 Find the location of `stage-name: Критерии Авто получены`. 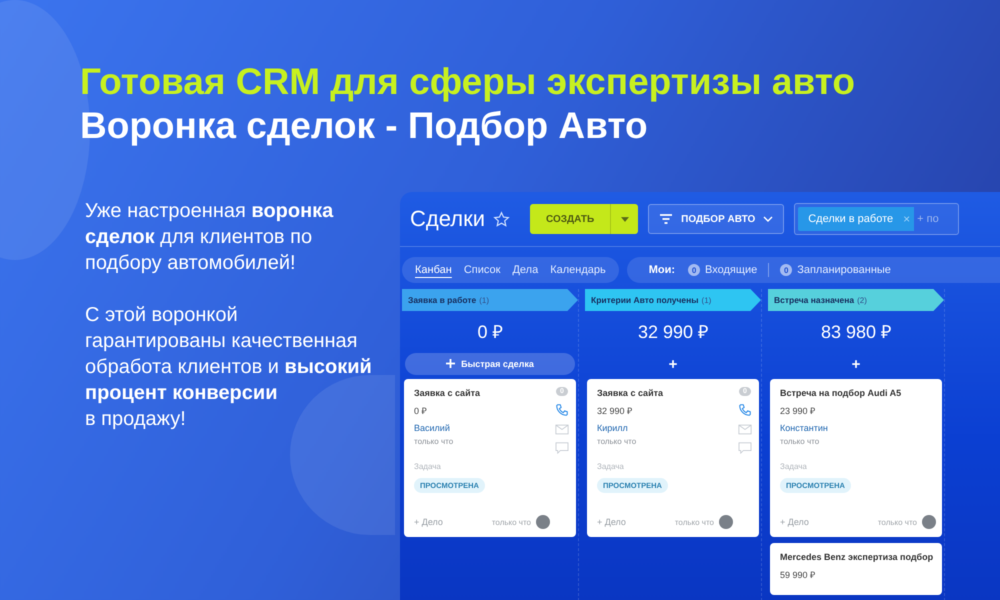

stage-name: Критерии Авто получены is located at coordinates (645, 300).